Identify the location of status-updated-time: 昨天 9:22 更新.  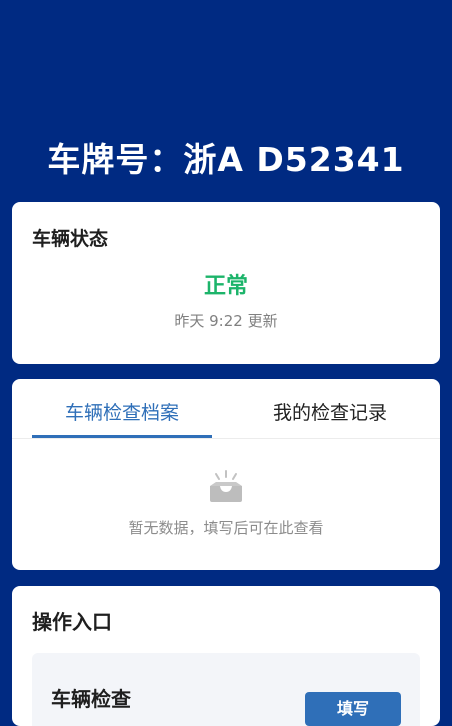
(226, 321).